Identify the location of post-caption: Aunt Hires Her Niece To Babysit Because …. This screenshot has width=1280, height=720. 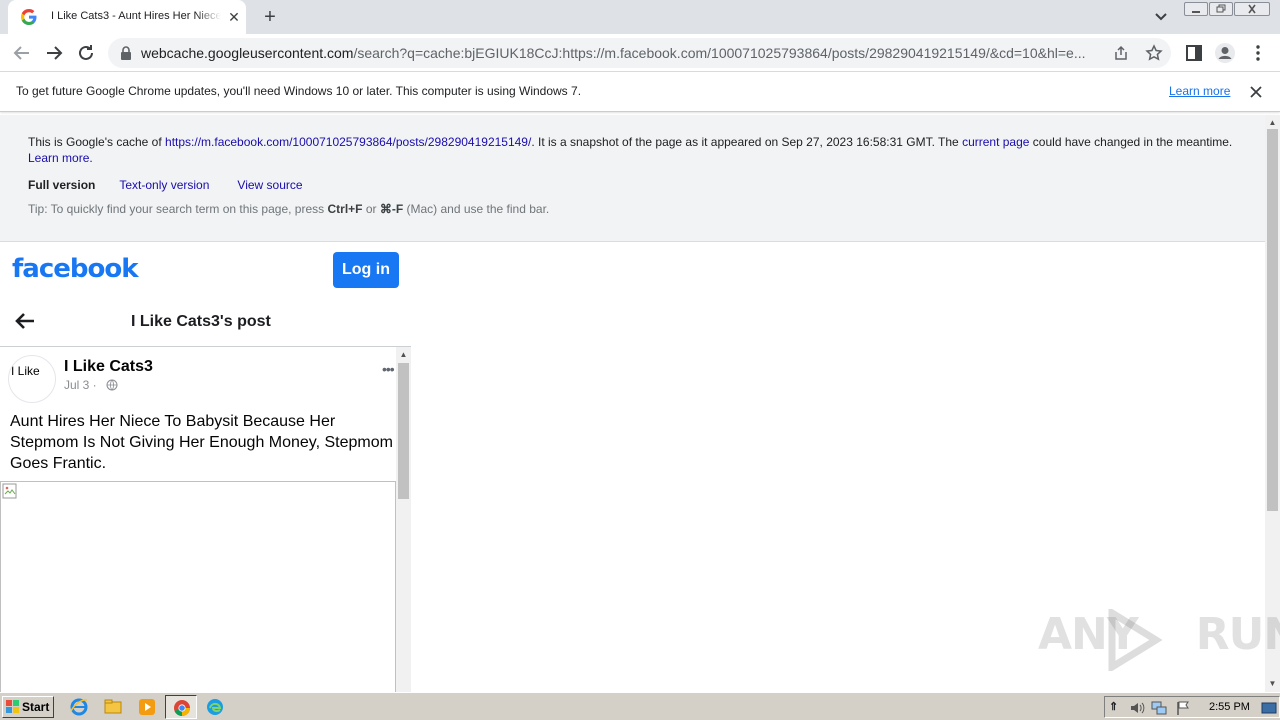
(201, 442).